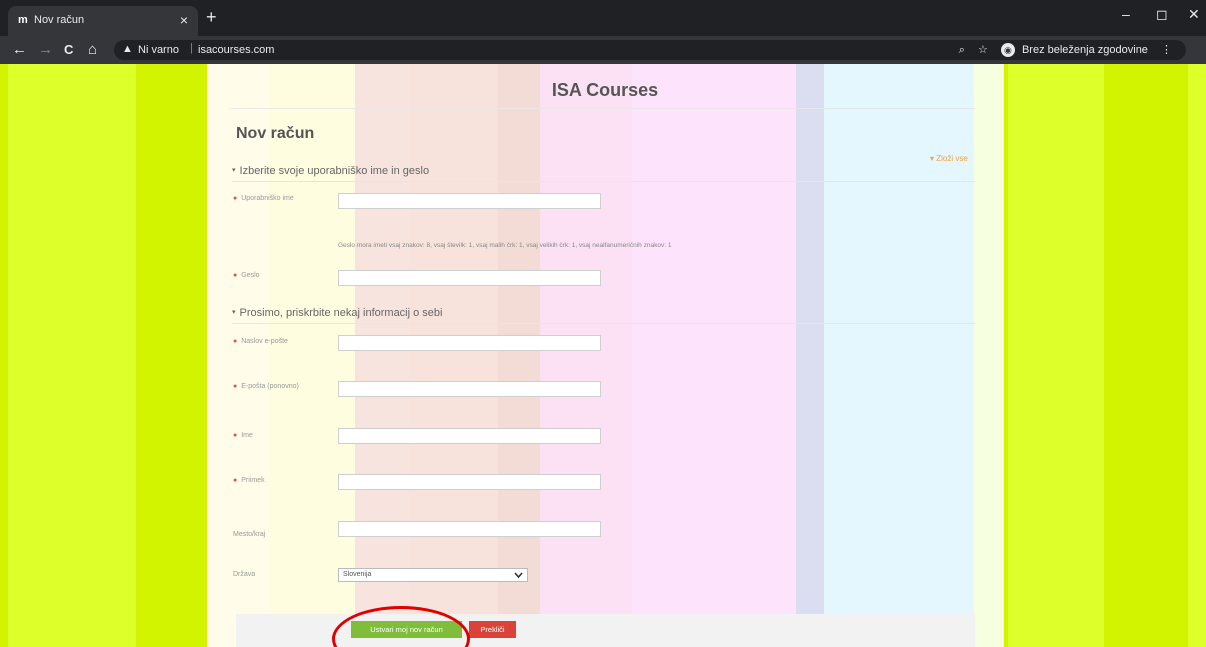  Describe the element at coordinates (263, 198) in the screenshot. I see `username-label: ● Uporabniško ime` at that location.